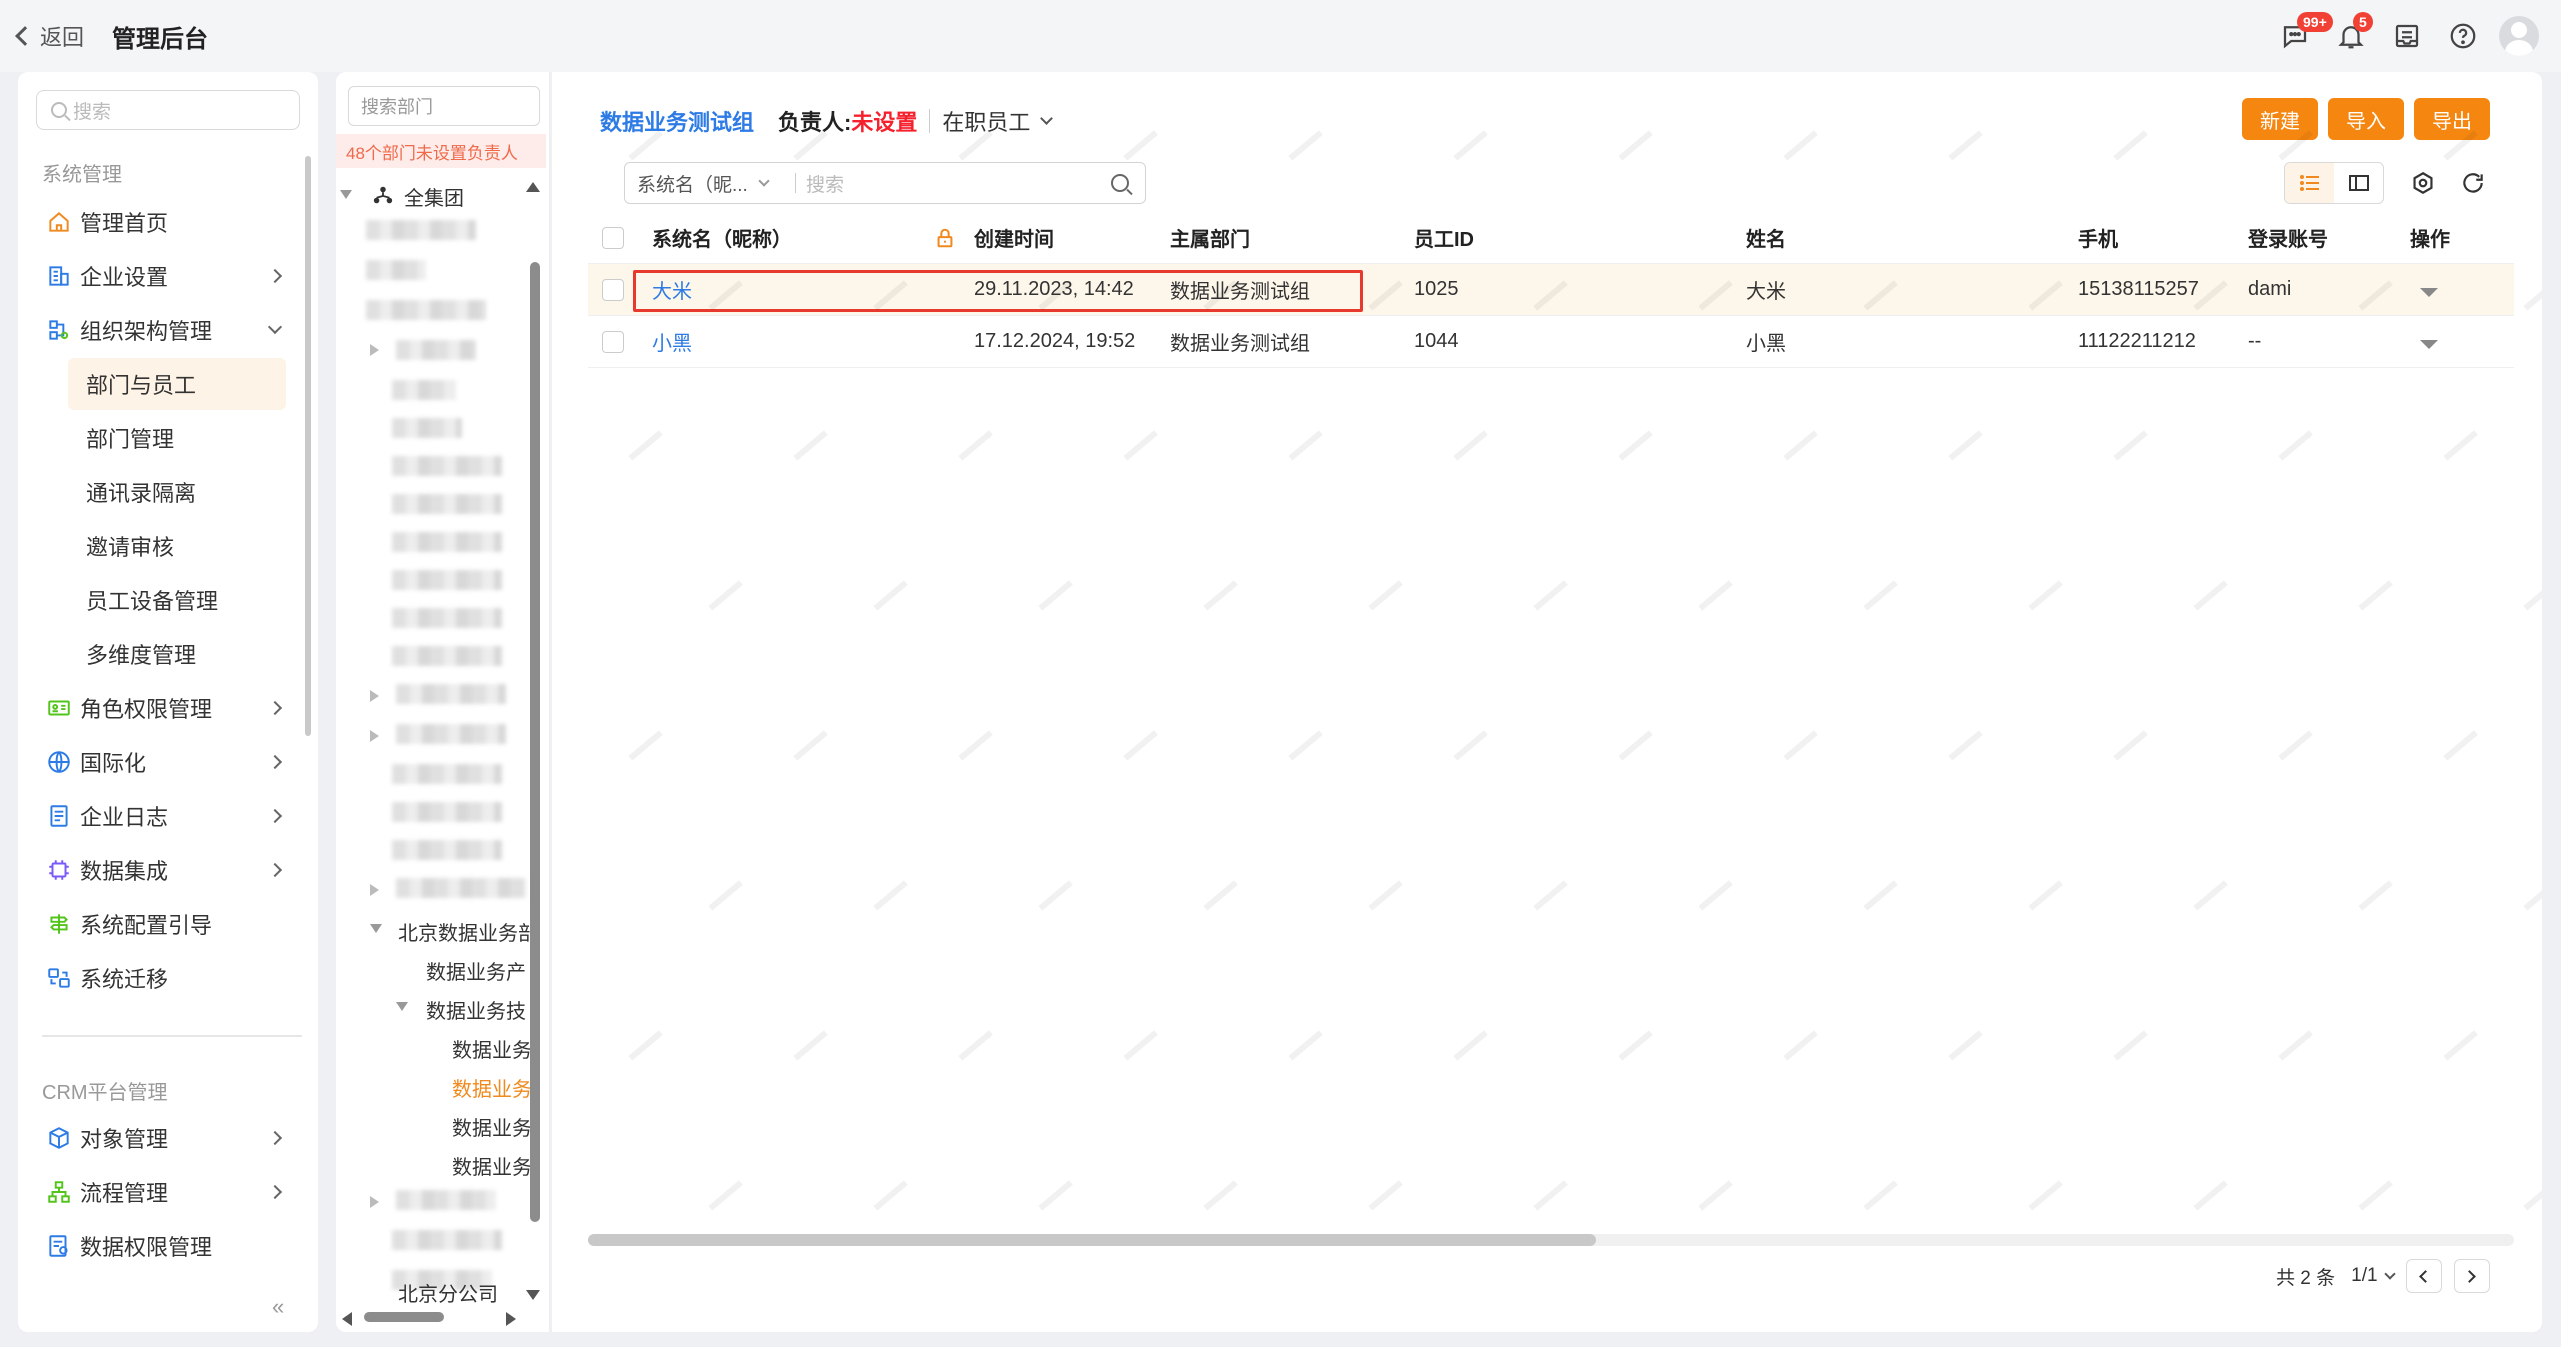 The height and width of the screenshot is (1347, 2561). I want to click on tree-node-beijing-data: 北京数据业务部, so click(468, 931).